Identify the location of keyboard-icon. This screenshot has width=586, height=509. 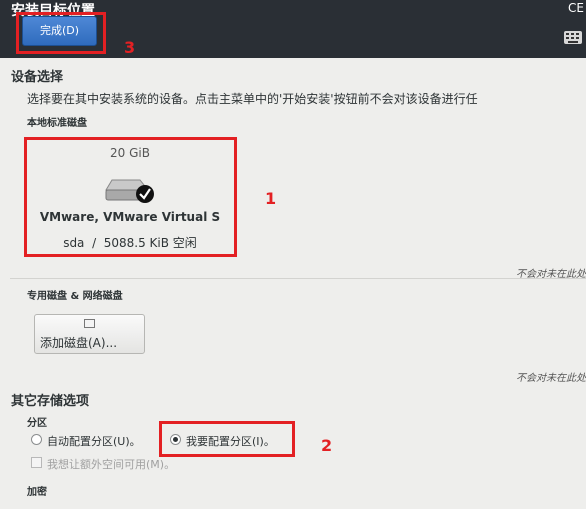
(573, 37).